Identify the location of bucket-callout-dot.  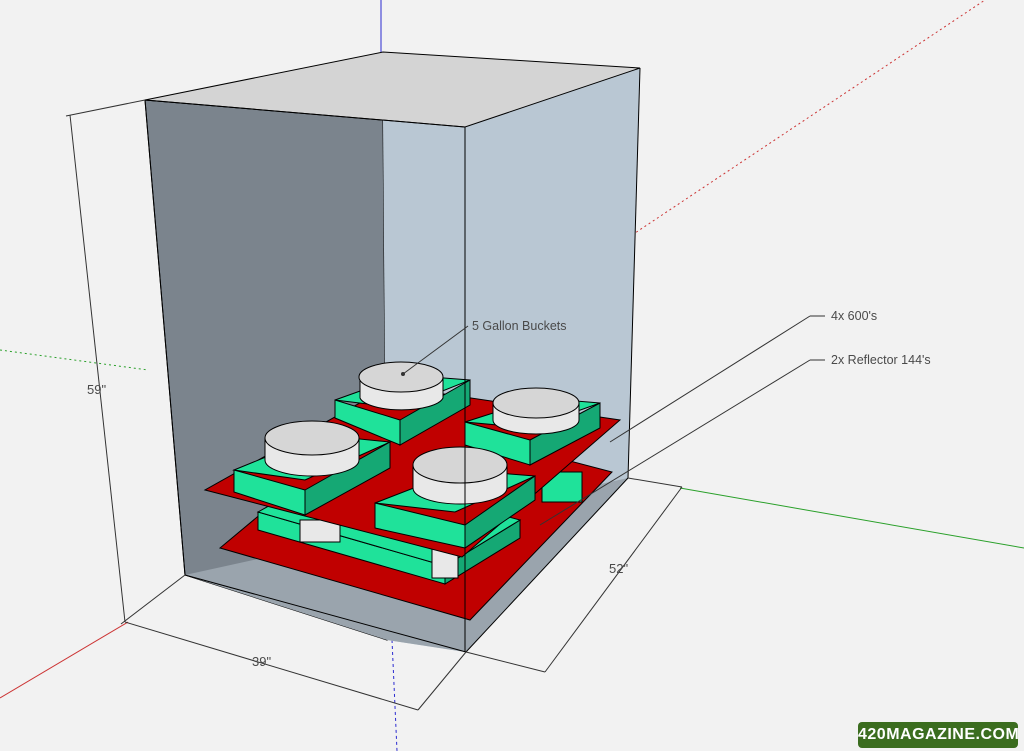
(403, 374).